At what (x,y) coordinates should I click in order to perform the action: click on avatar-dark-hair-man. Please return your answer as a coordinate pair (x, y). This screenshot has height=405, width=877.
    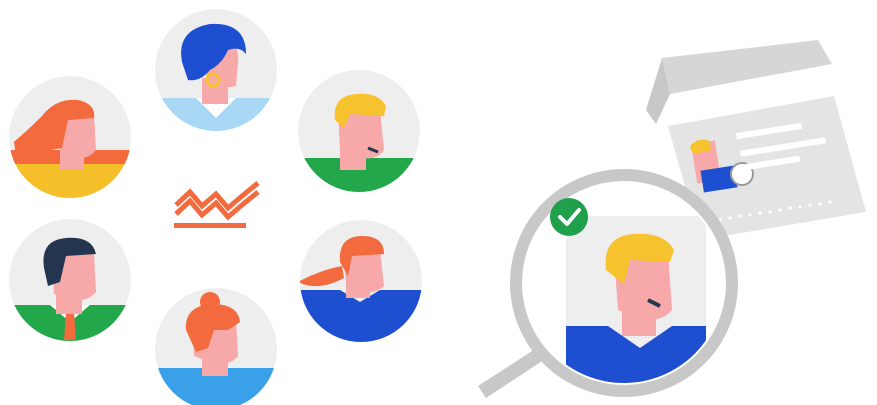
    Looking at the image, I should click on (70, 280).